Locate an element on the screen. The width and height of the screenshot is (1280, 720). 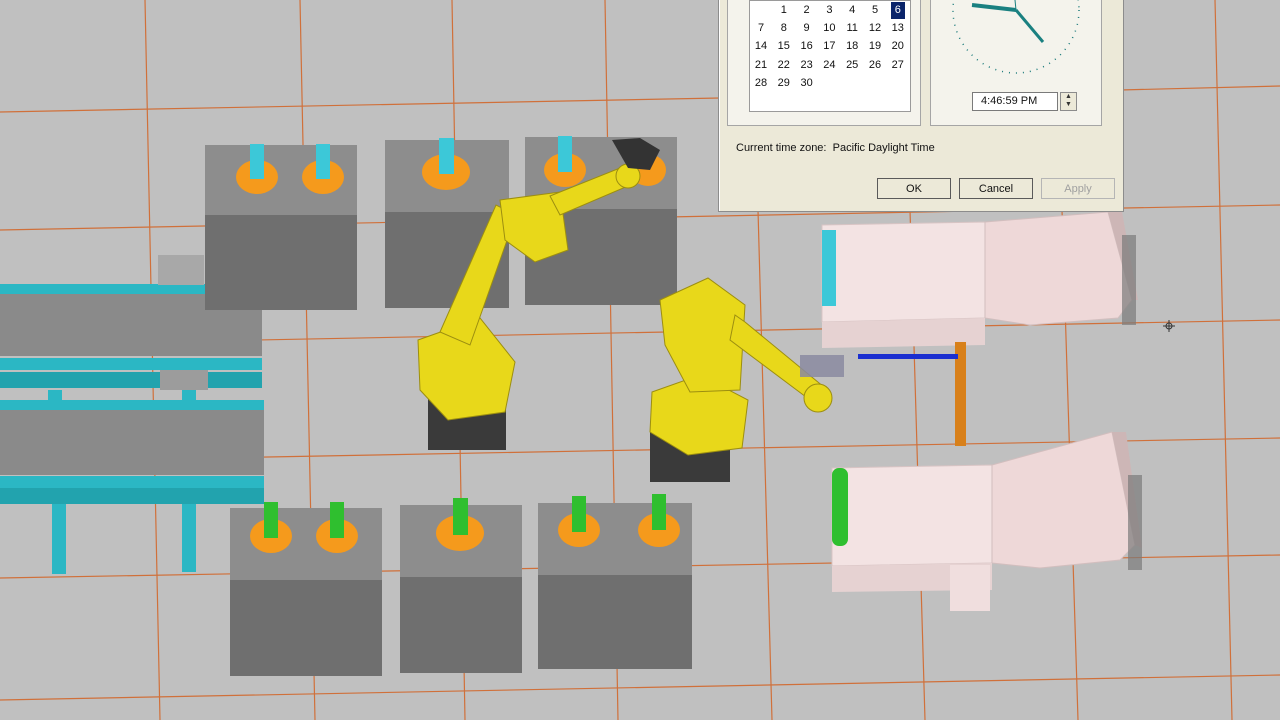
calendar-day: 12 is located at coordinates (875, 28).